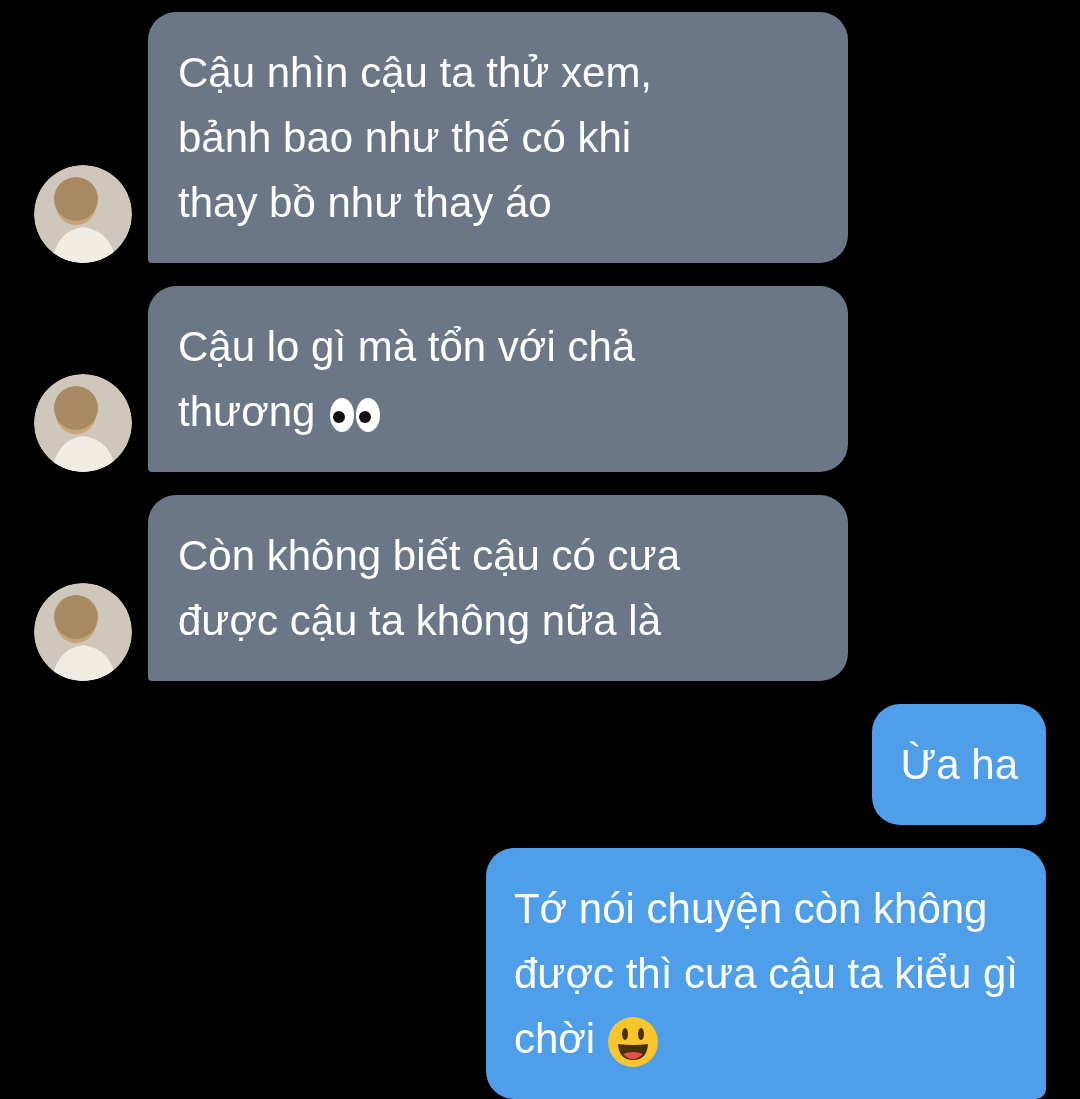 The image size is (1080, 1099). Describe the element at coordinates (959, 764) in the screenshot. I see `message-bubble: Ừa ha` at that location.